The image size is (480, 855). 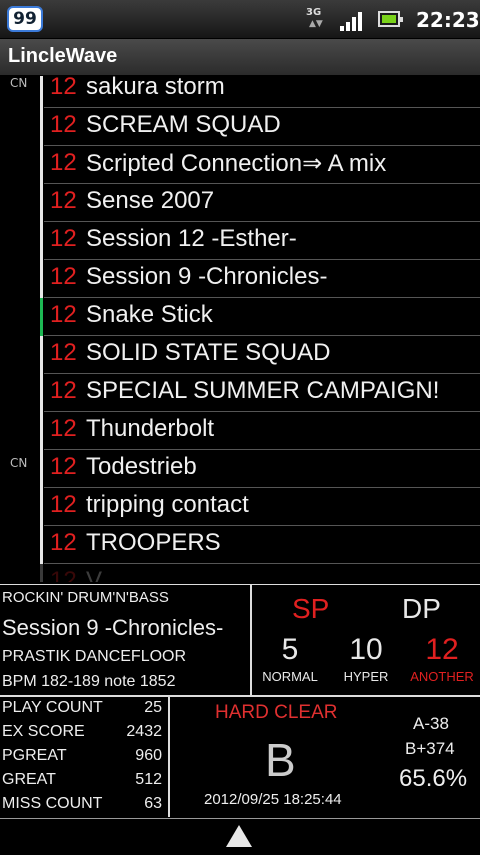 I want to click on app-title: LincleWave, so click(x=63, y=56).